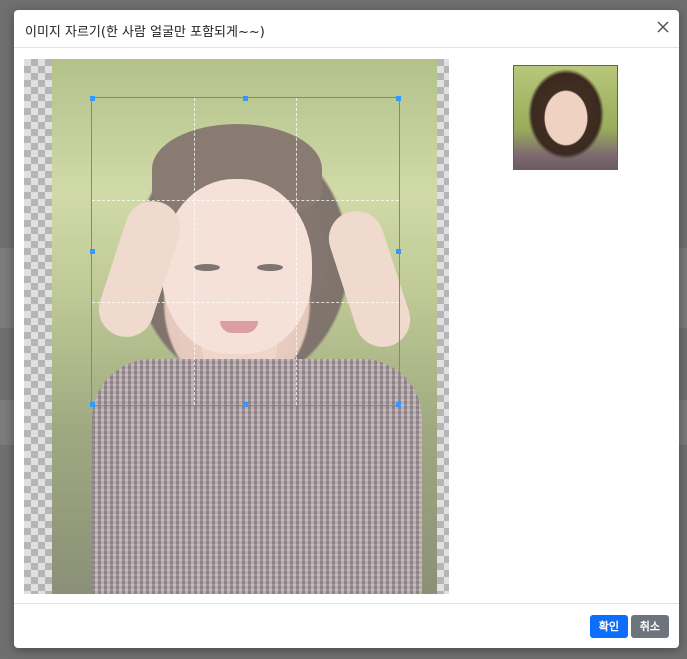  What do you see at coordinates (92, 98) in the screenshot?
I see `crop-handle-nw` at bounding box center [92, 98].